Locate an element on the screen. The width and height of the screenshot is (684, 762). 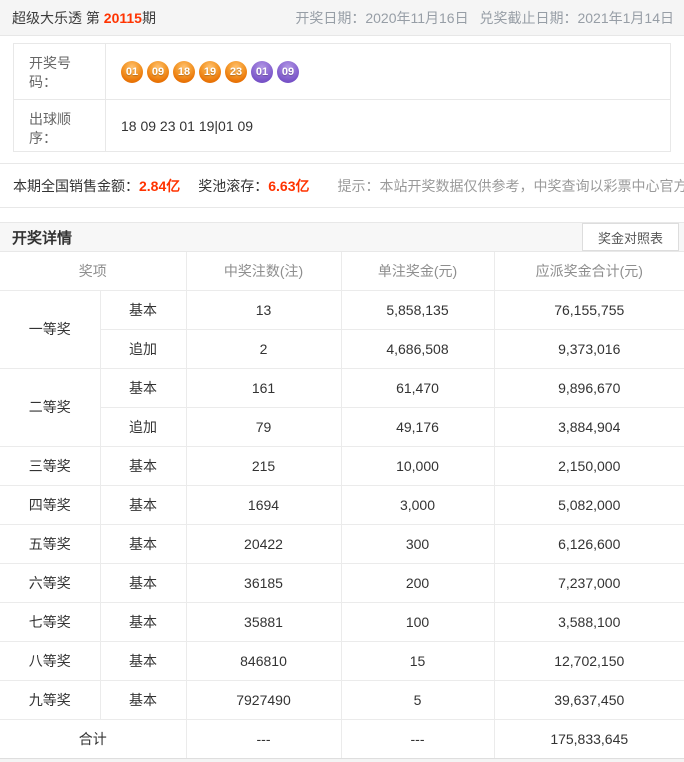
footer-strip is located at coordinates (342, 760).